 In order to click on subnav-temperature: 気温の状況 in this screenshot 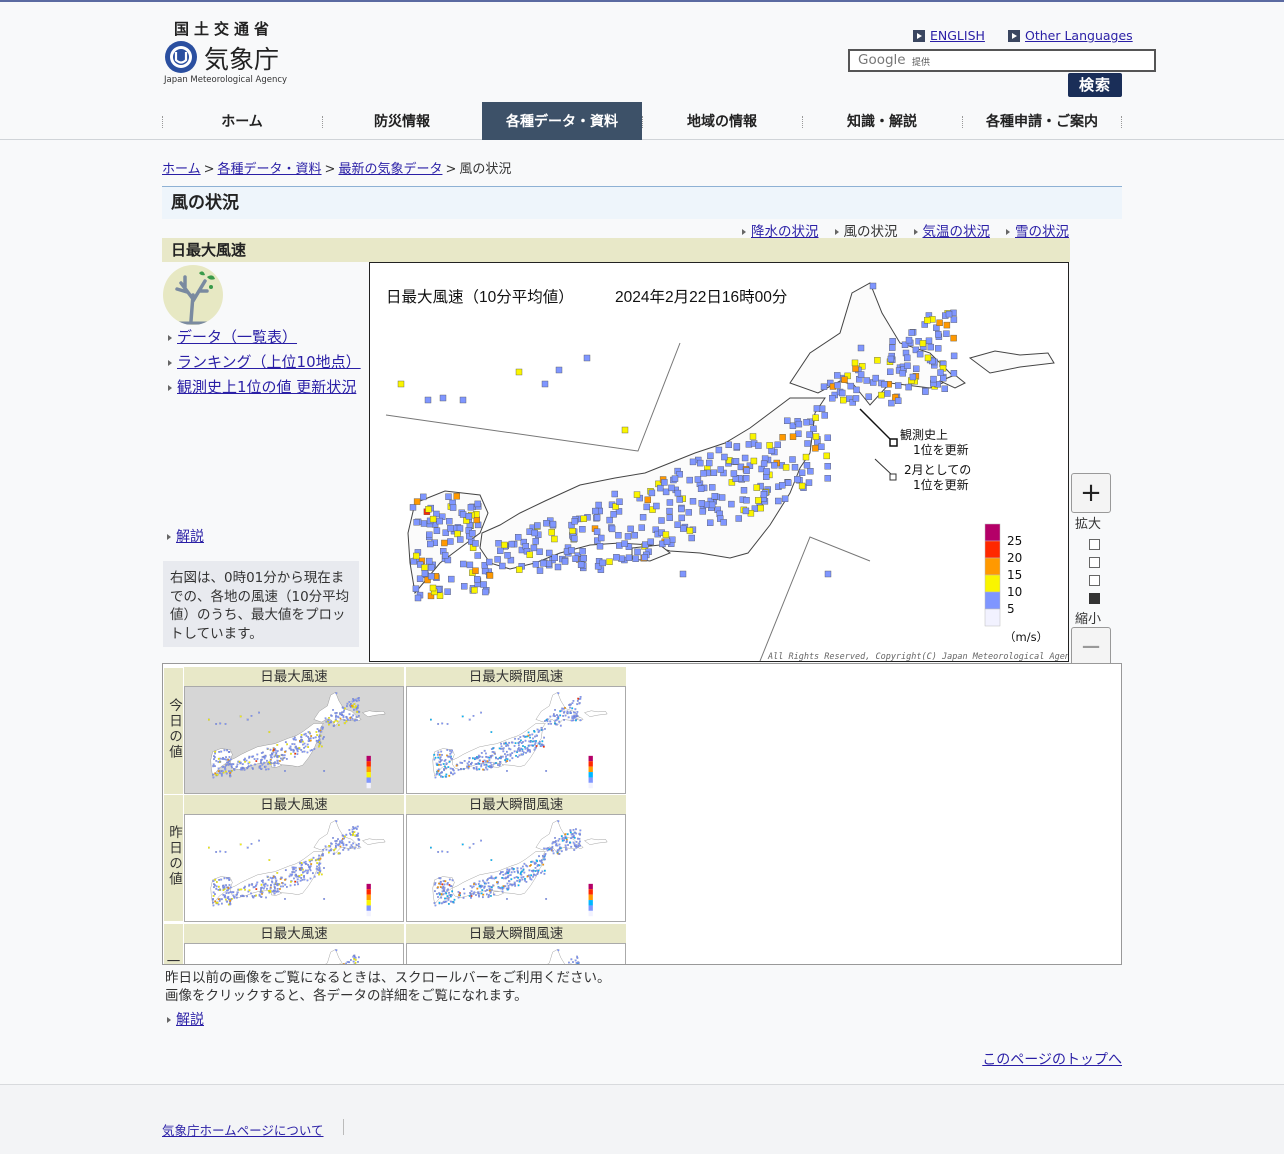, I will do `click(951, 230)`.